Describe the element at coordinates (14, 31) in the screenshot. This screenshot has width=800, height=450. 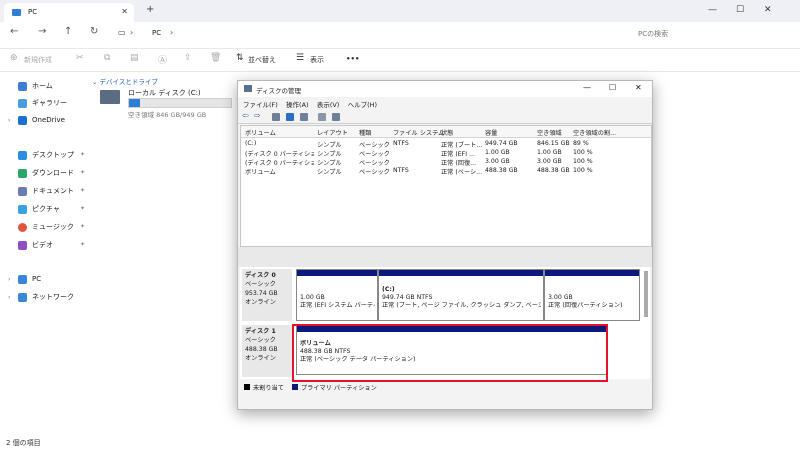
I see `back-icon: ←` at that location.